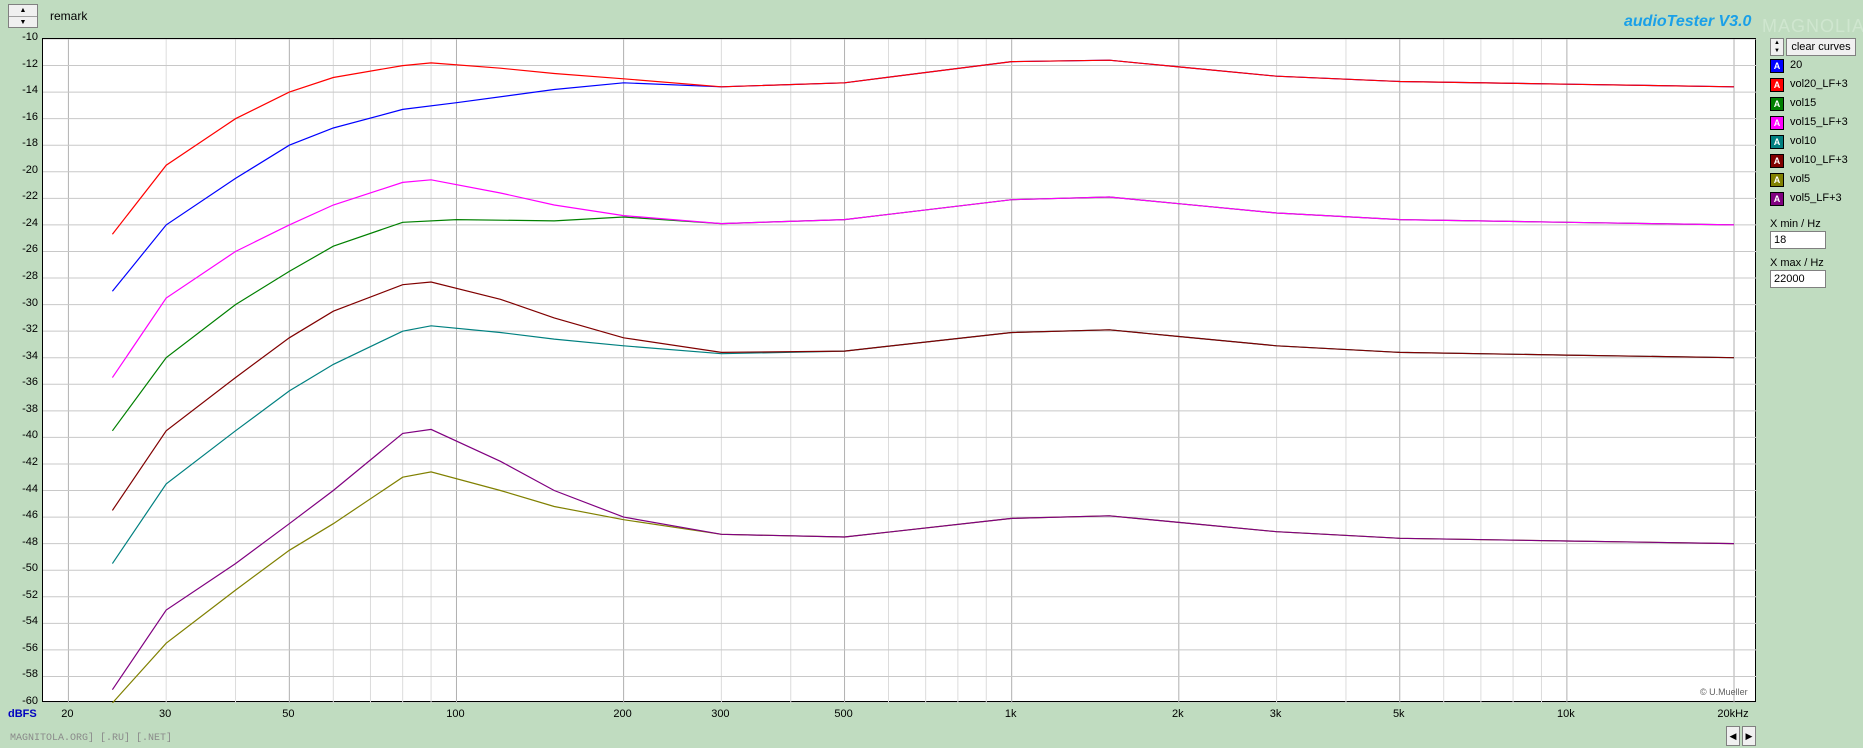 This screenshot has width=1863, height=748. What do you see at coordinates (288, 714) in the screenshot?
I see `x-tick-label: 50` at bounding box center [288, 714].